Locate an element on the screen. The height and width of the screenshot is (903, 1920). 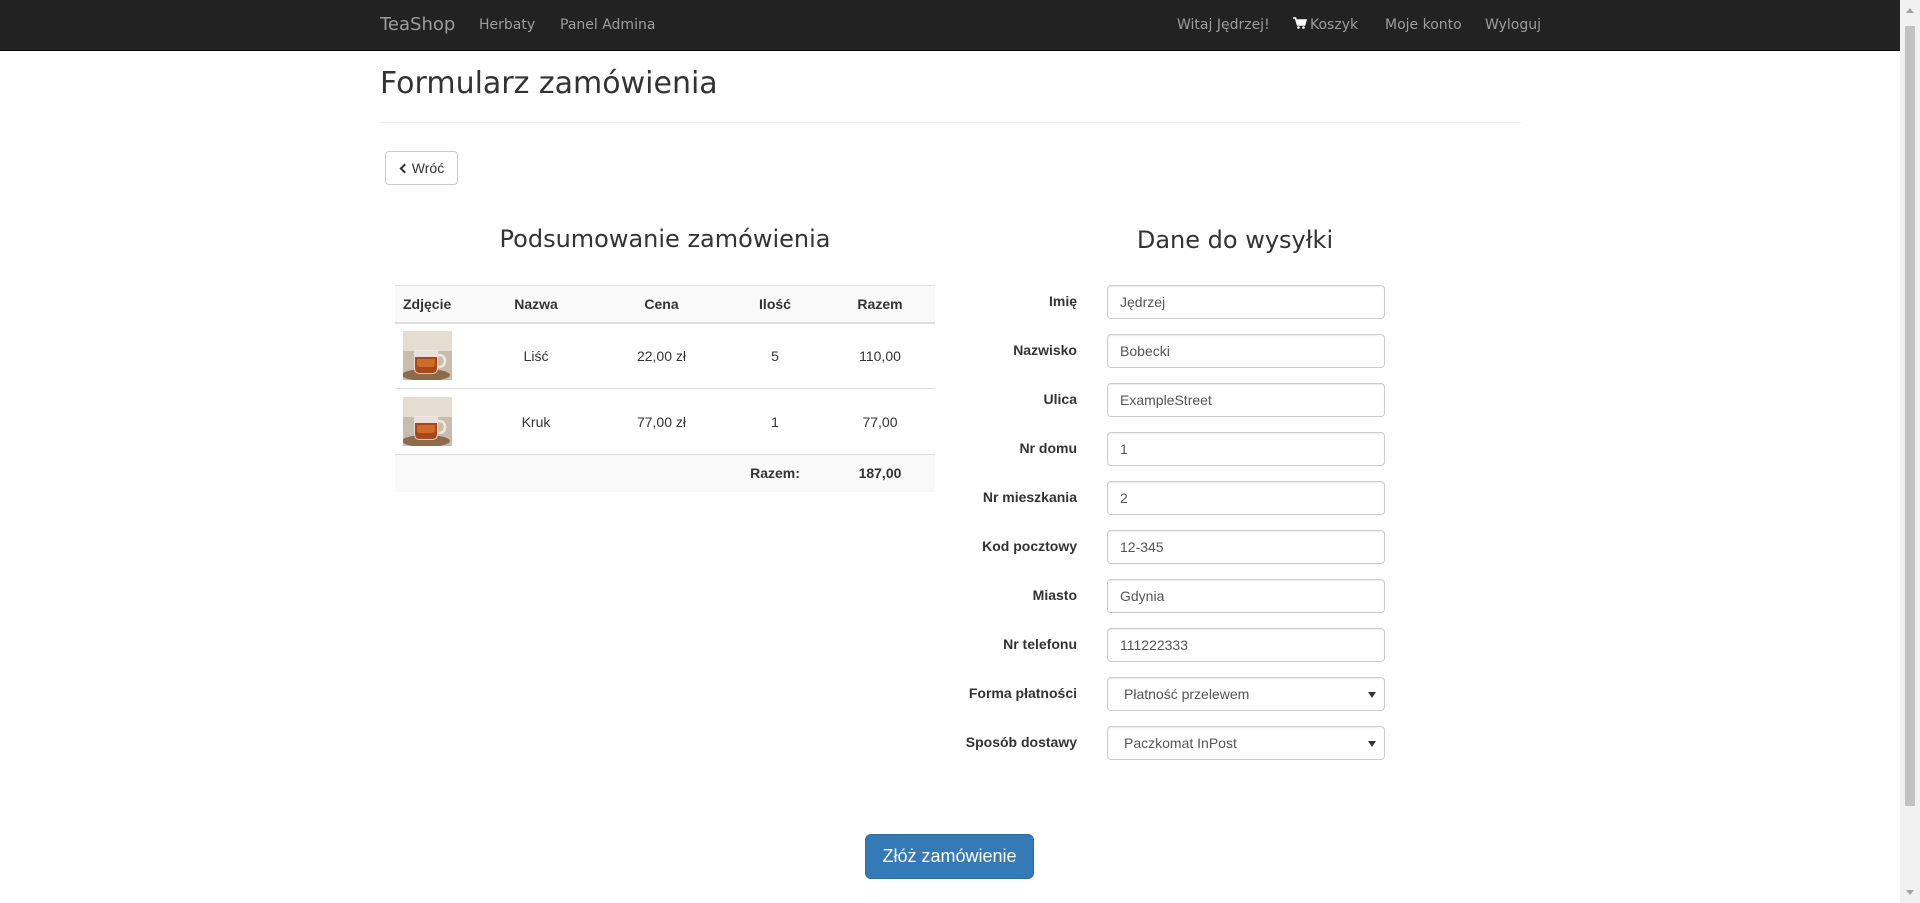
table-footer-row: Razem: 187,00 is located at coordinates (665, 473).